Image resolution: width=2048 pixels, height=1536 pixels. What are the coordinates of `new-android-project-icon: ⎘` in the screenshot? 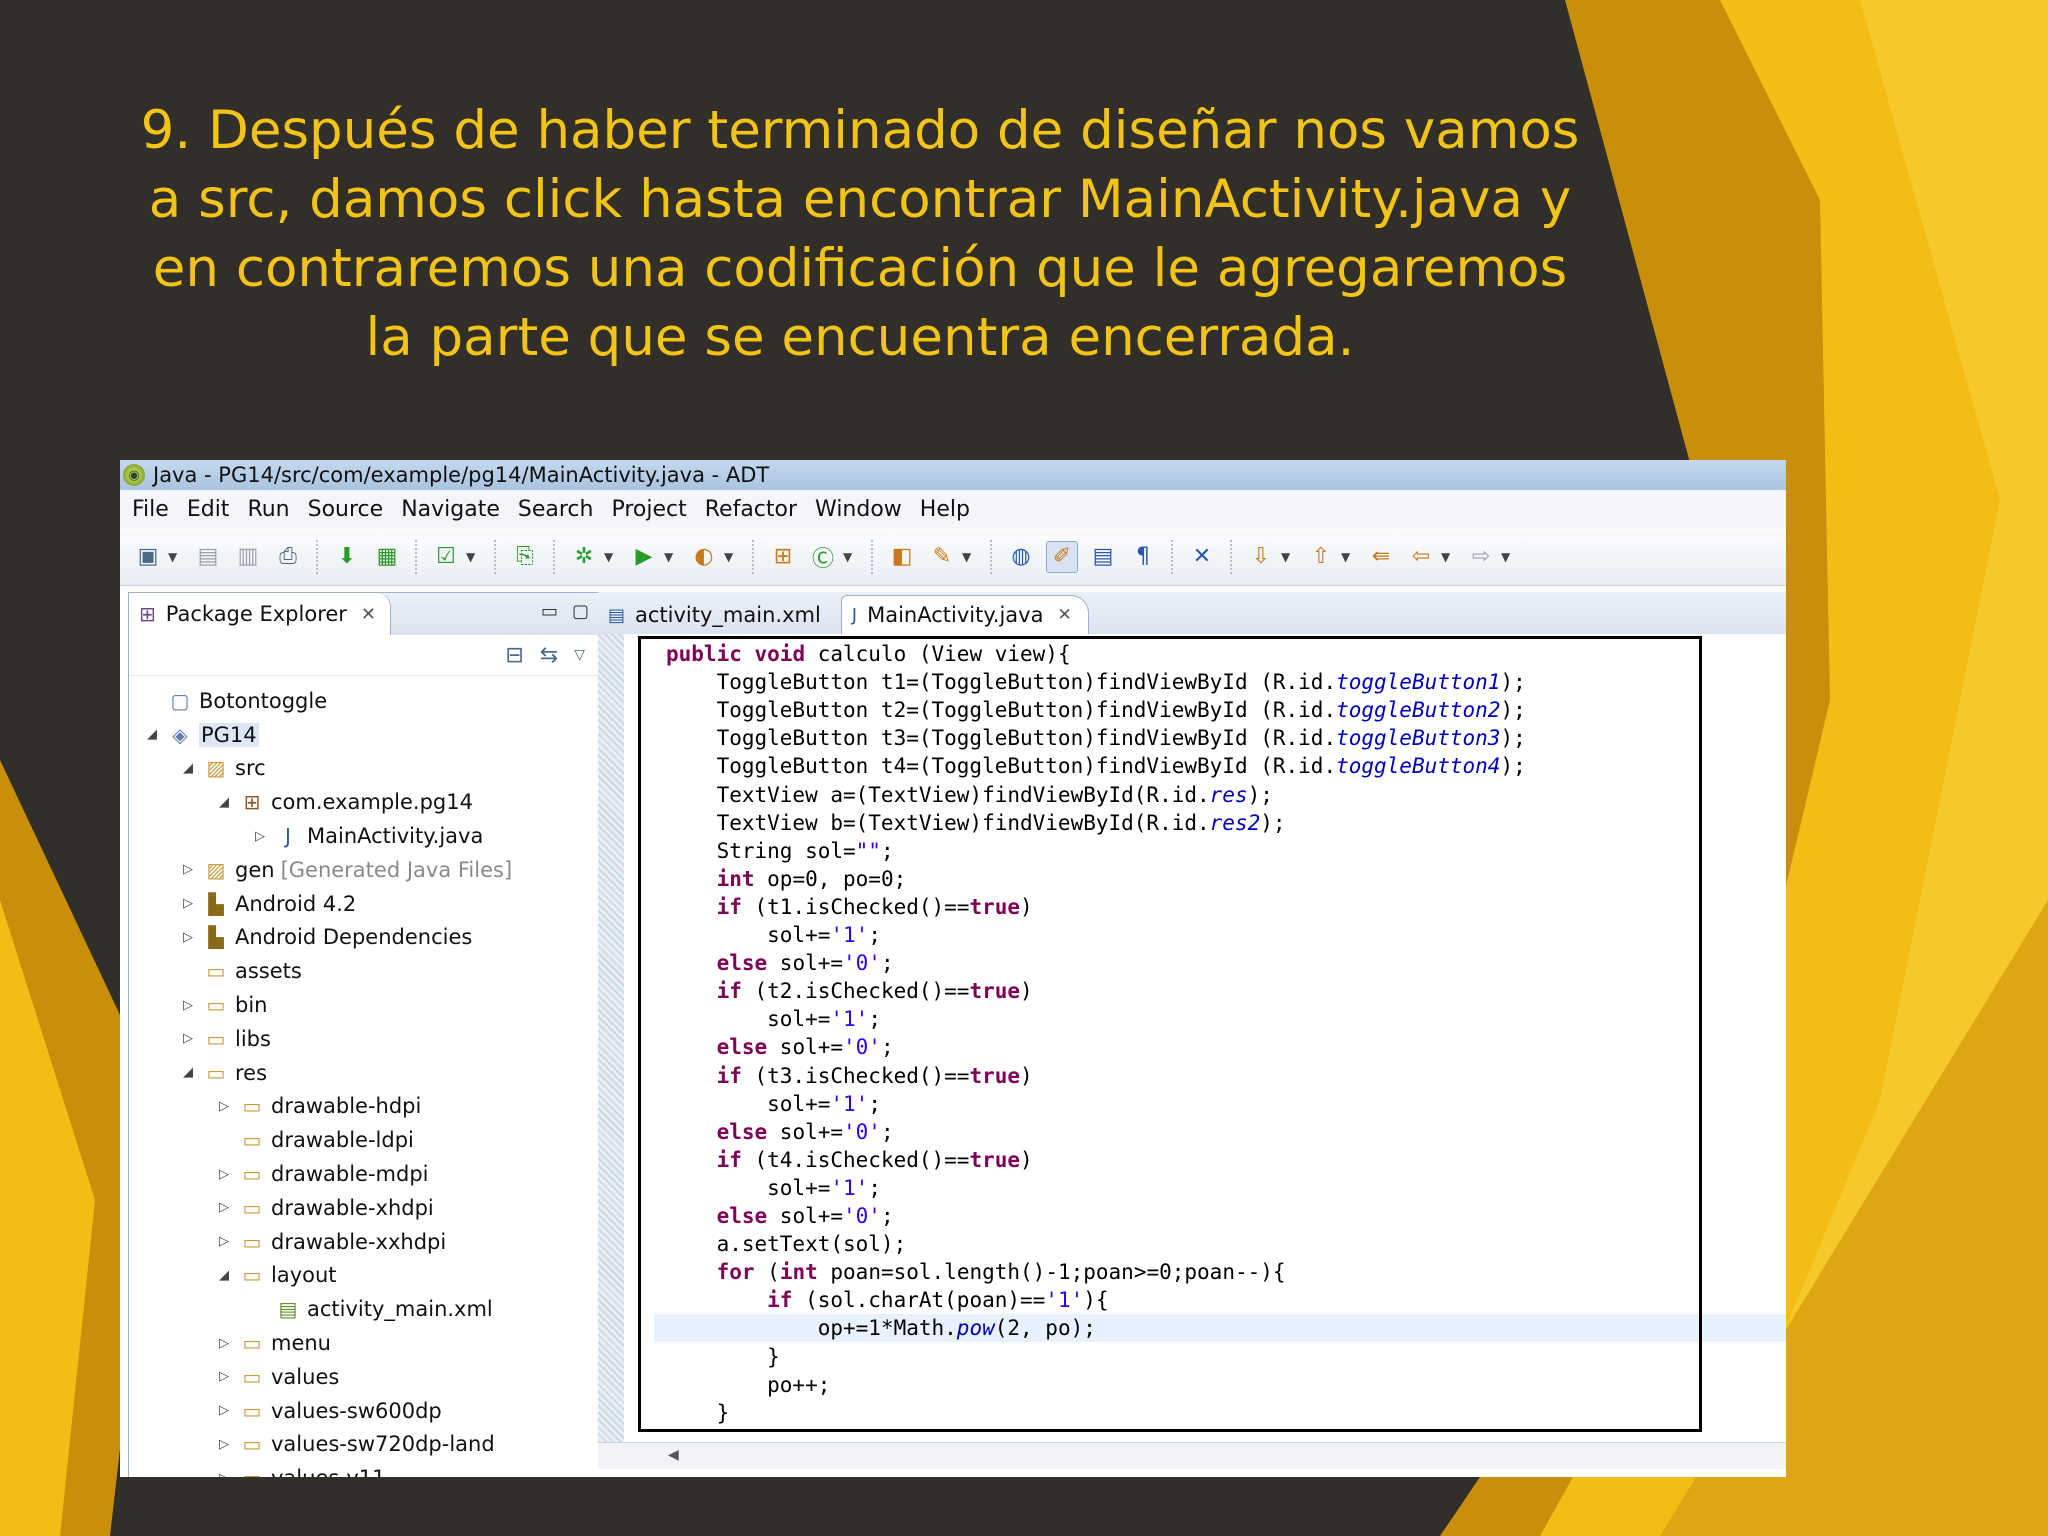 It's located at (525, 557).